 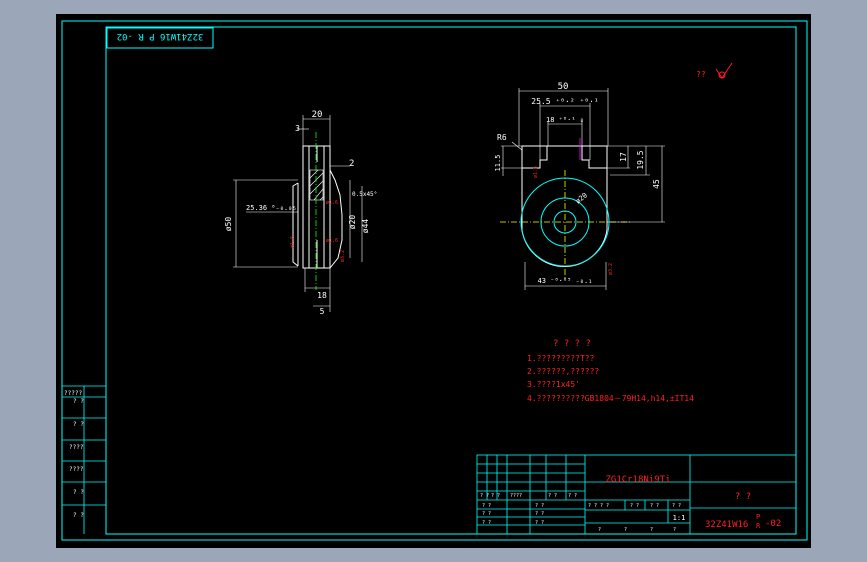 What do you see at coordinates (758, 517) in the screenshot?
I see `drawing-code-p: P` at bounding box center [758, 517].